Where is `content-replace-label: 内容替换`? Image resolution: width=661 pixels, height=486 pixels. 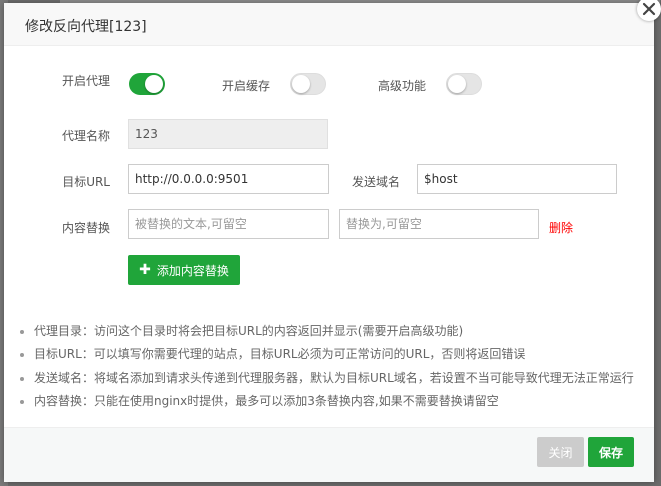
content-replace-label: 内容替换 is located at coordinates (85, 228).